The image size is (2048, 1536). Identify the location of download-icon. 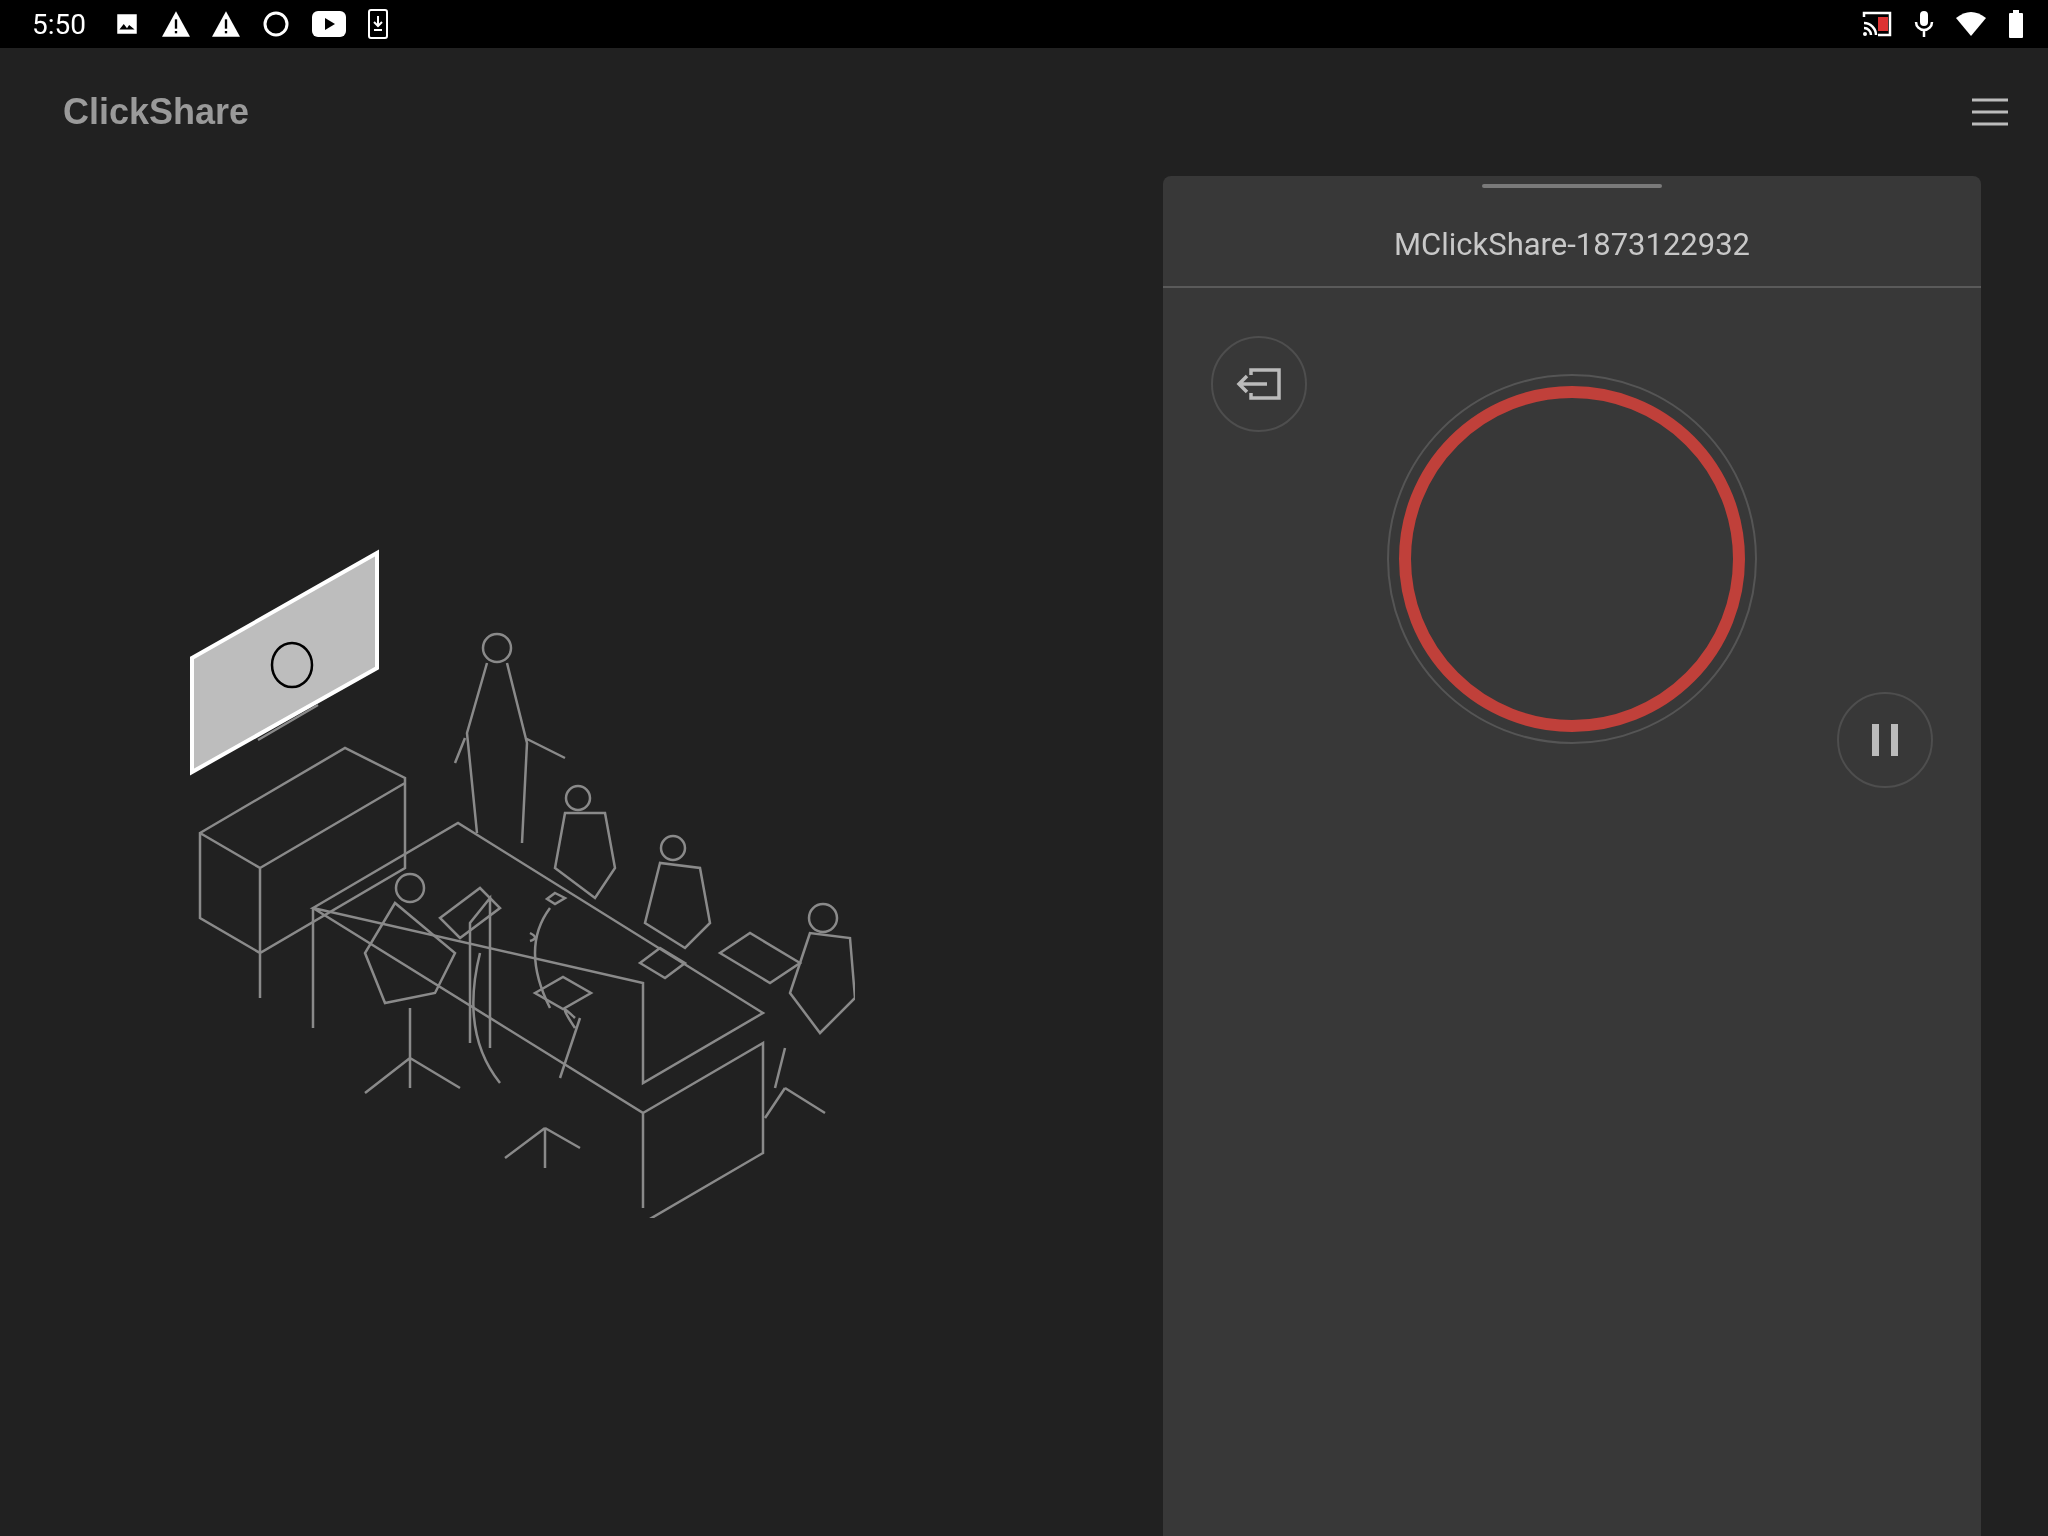
(378, 24).